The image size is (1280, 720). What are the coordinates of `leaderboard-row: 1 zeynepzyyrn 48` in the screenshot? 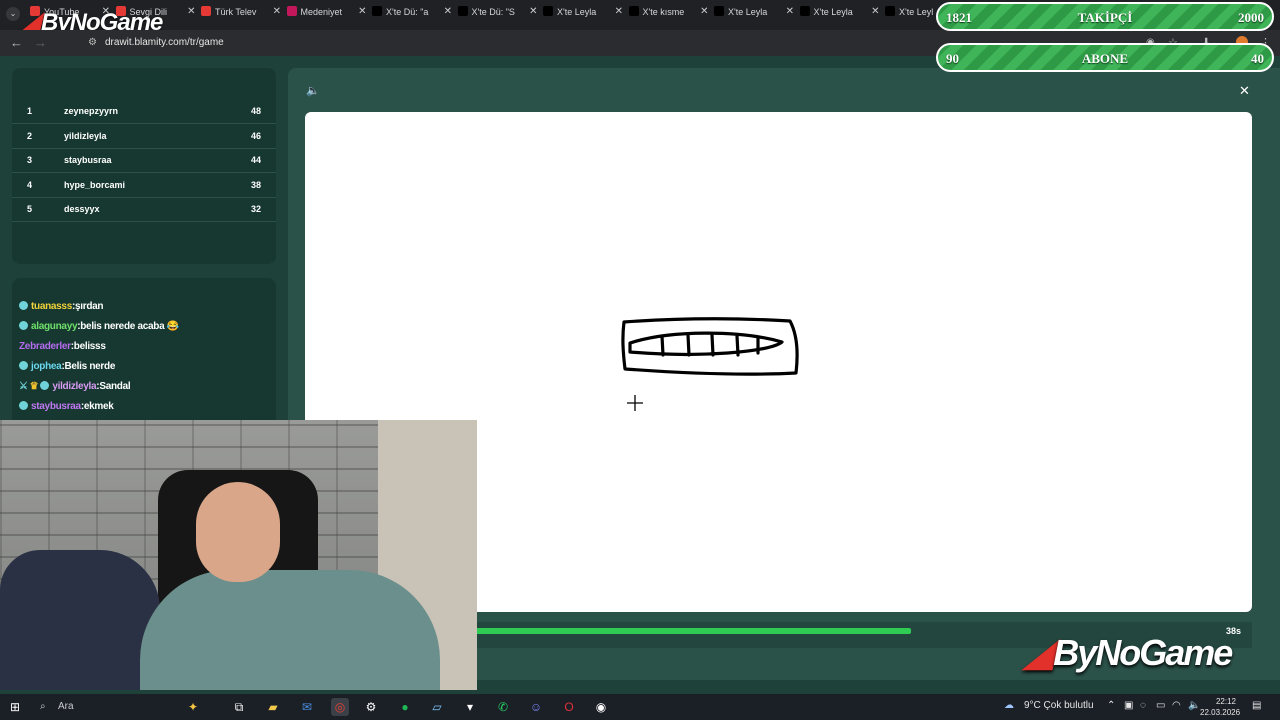 It's located at (144, 112).